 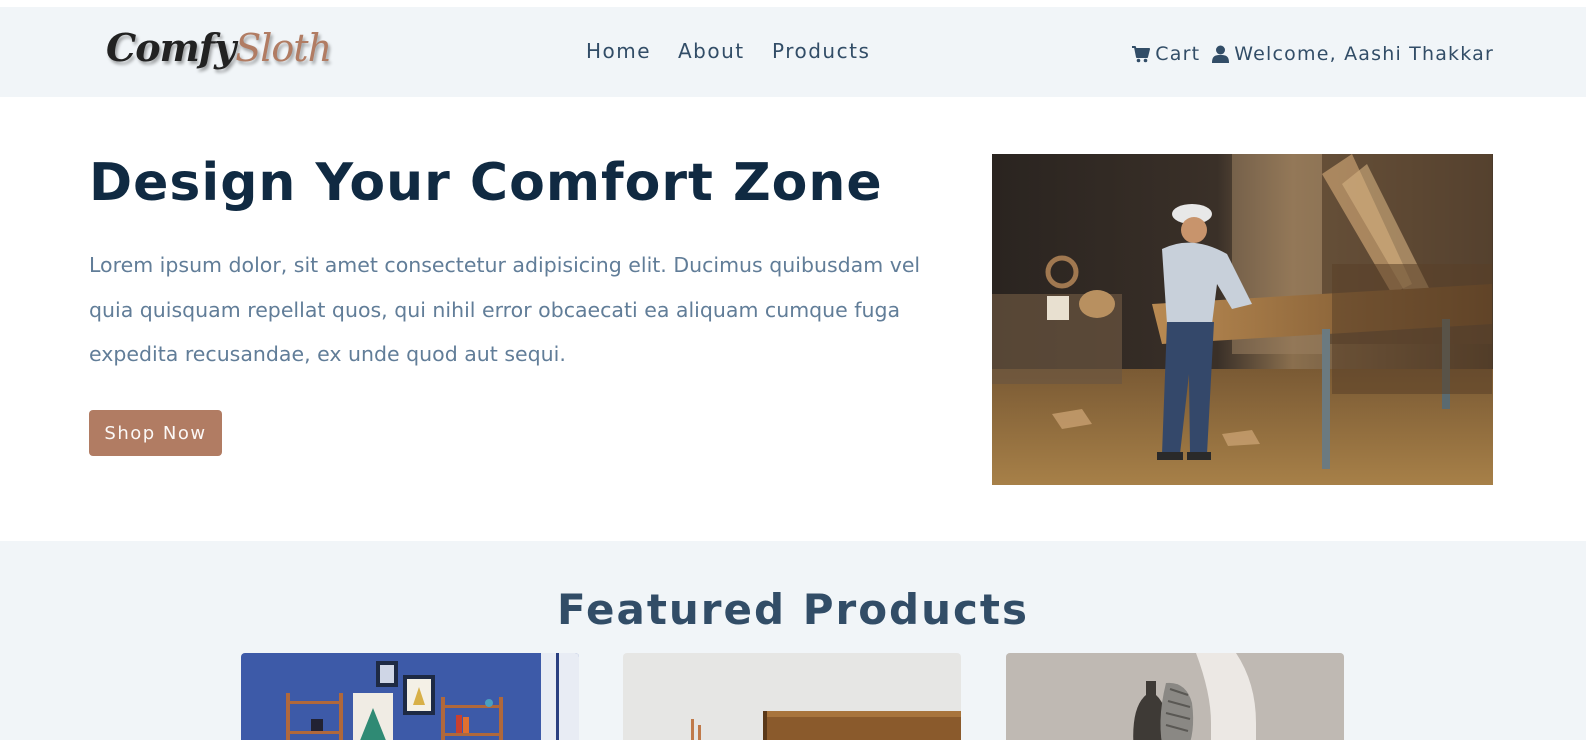 I want to click on nav-link-about: About, so click(x=711, y=51).